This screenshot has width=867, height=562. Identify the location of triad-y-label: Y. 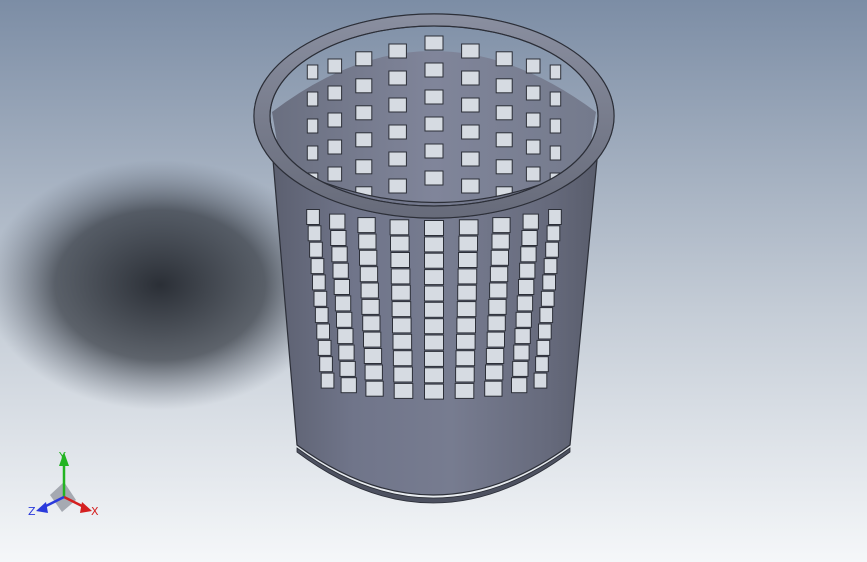
(62, 456).